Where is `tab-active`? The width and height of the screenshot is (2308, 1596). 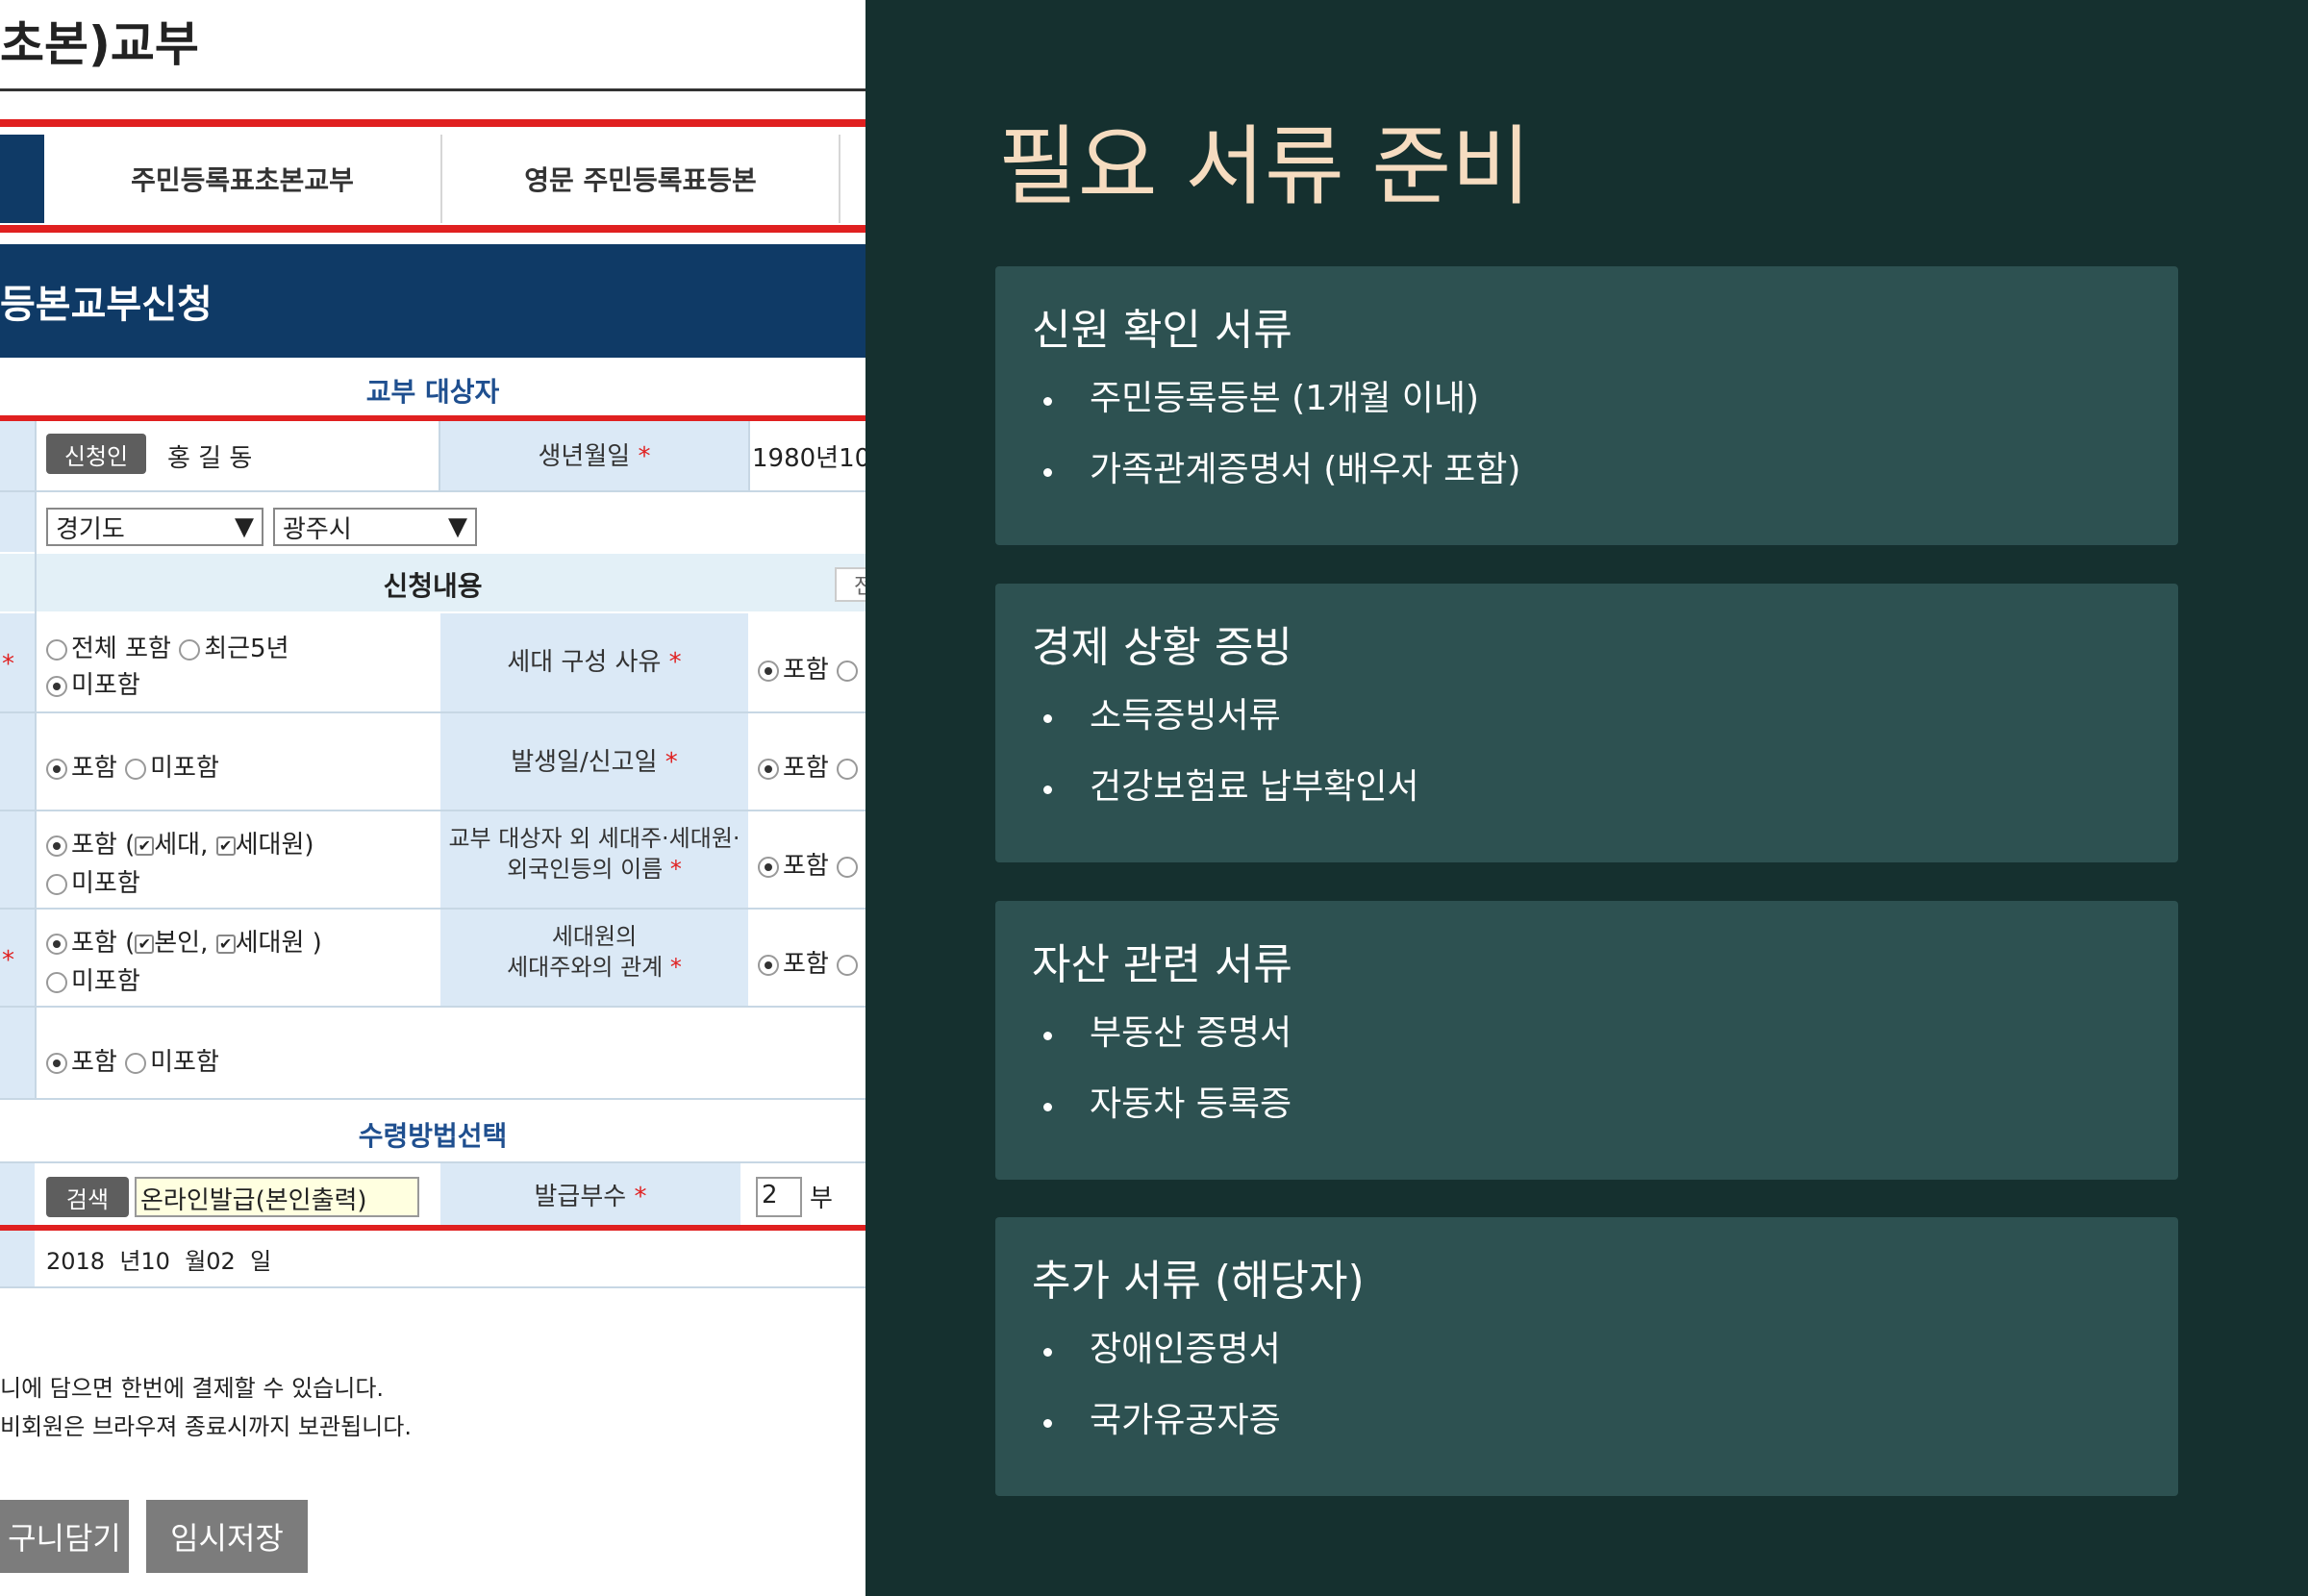 tab-active is located at coordinates (22, 179).